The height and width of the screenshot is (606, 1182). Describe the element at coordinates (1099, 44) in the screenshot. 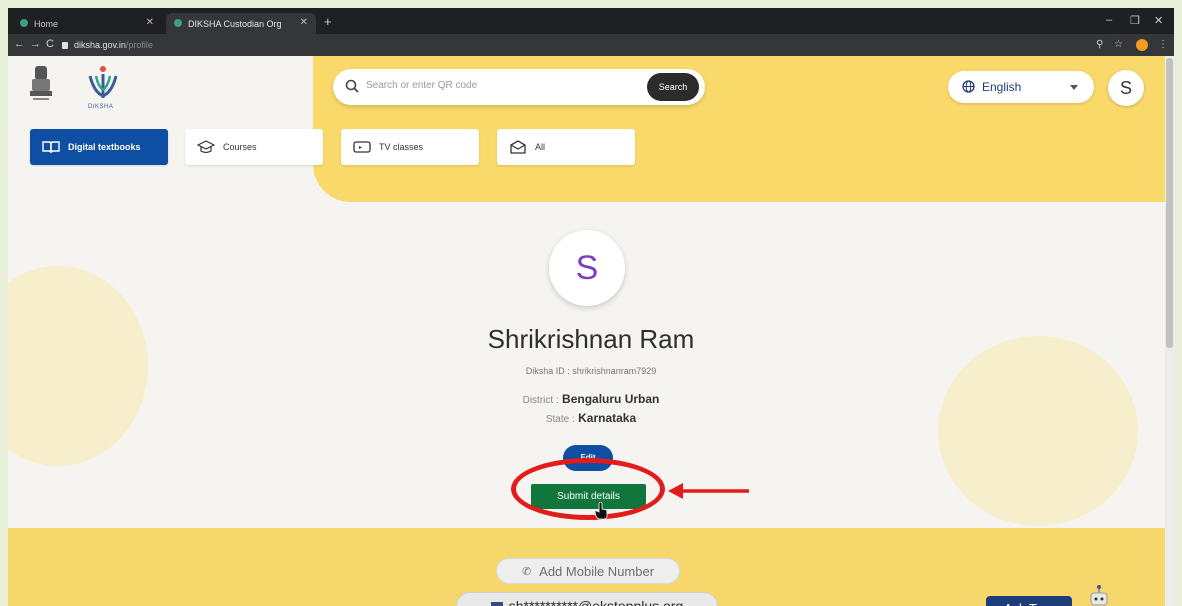

I see `zoom-icon: ⚲` at that location.